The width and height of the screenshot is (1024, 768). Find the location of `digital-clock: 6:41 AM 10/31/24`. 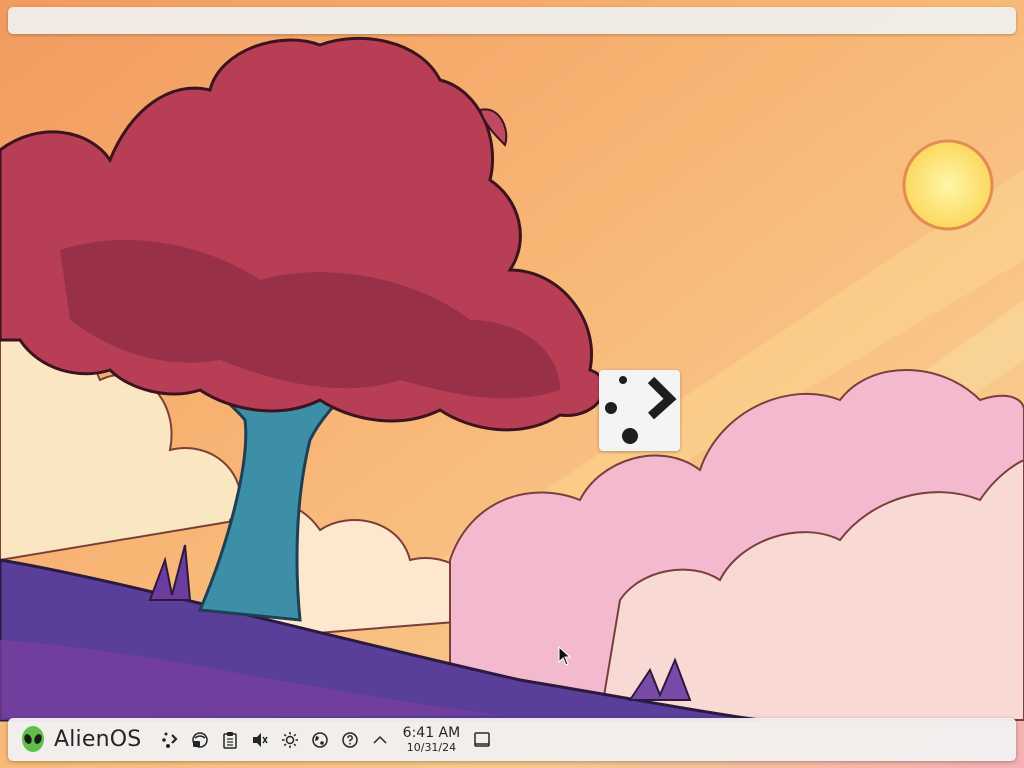

digital-clock: 6:41 AM 10/31/24 is located at coordinates (431, 739).